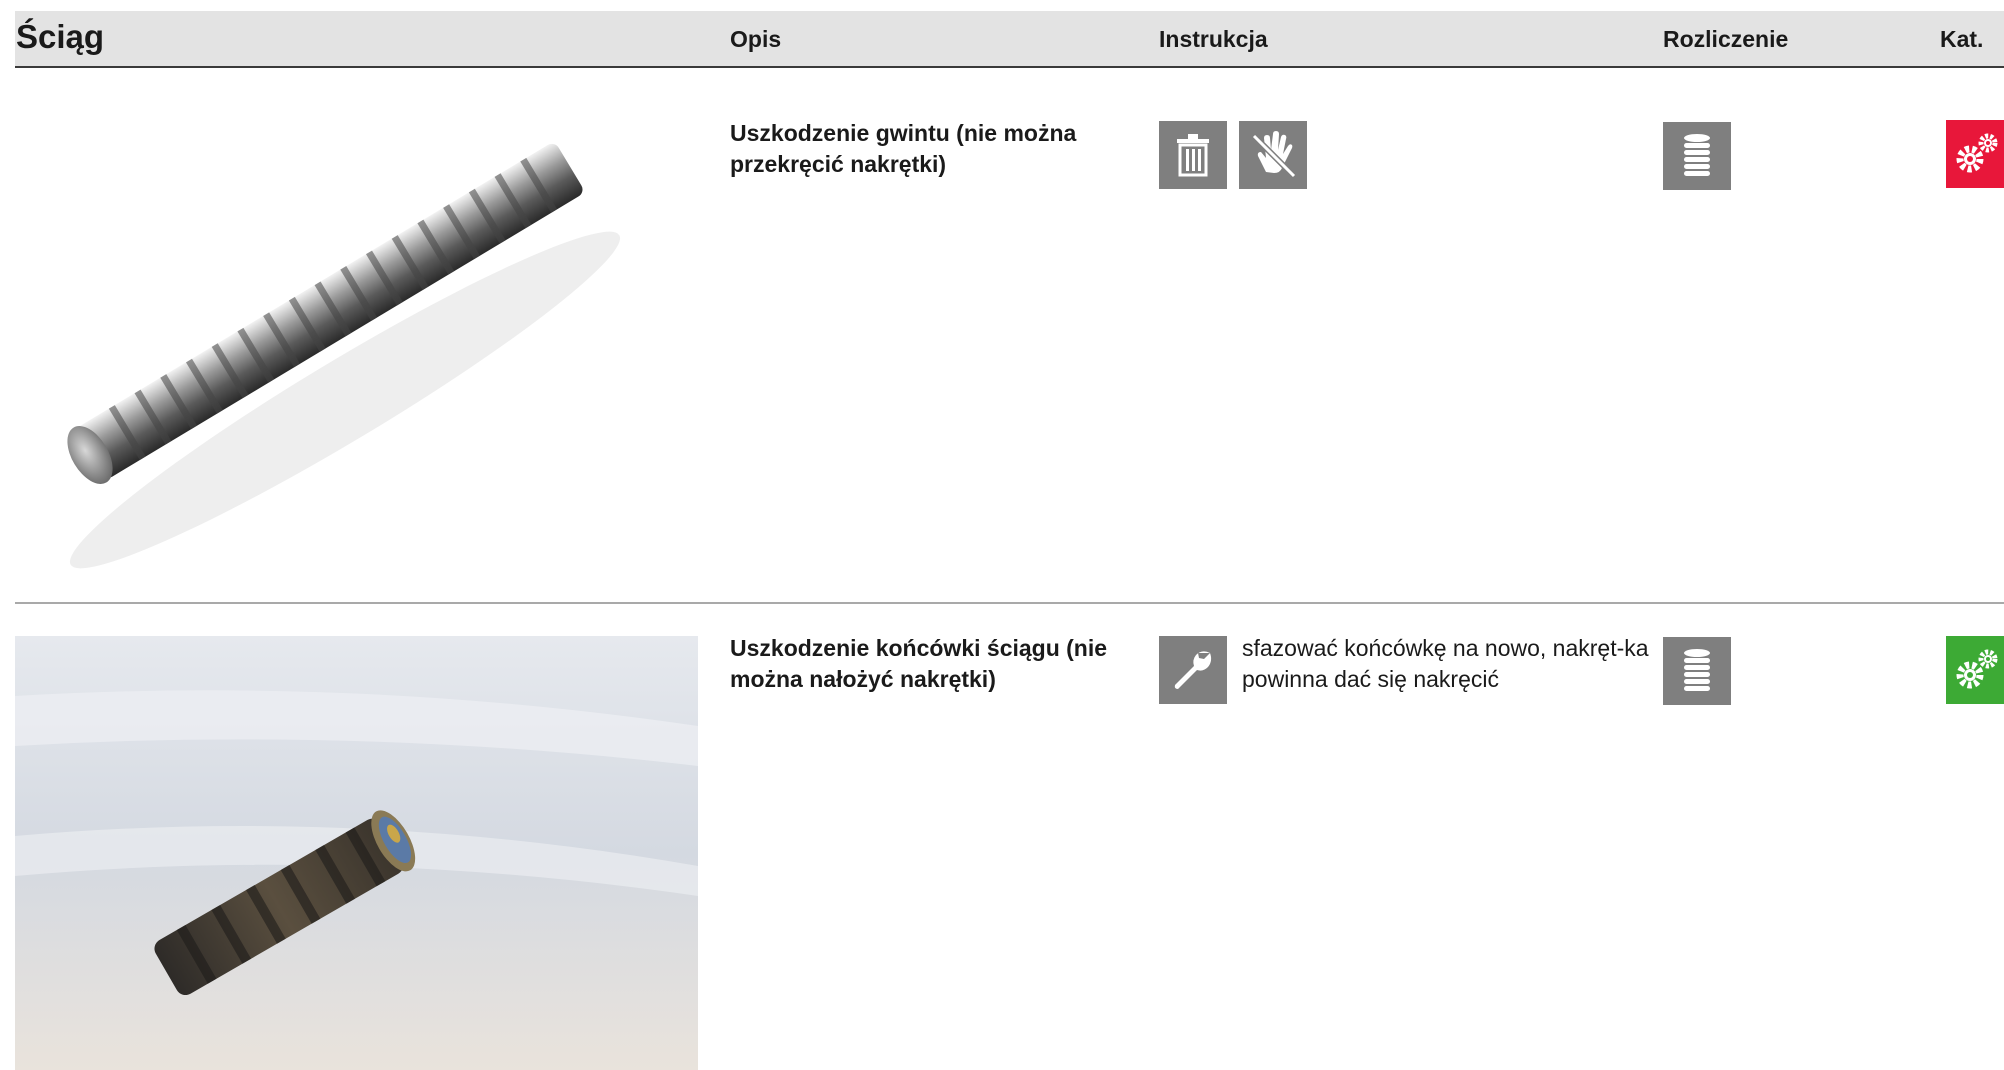  What do you see at coordinates (1193, 670) in the screenshot?
I see `wrench-icon` at bounding box center [1193, 670].